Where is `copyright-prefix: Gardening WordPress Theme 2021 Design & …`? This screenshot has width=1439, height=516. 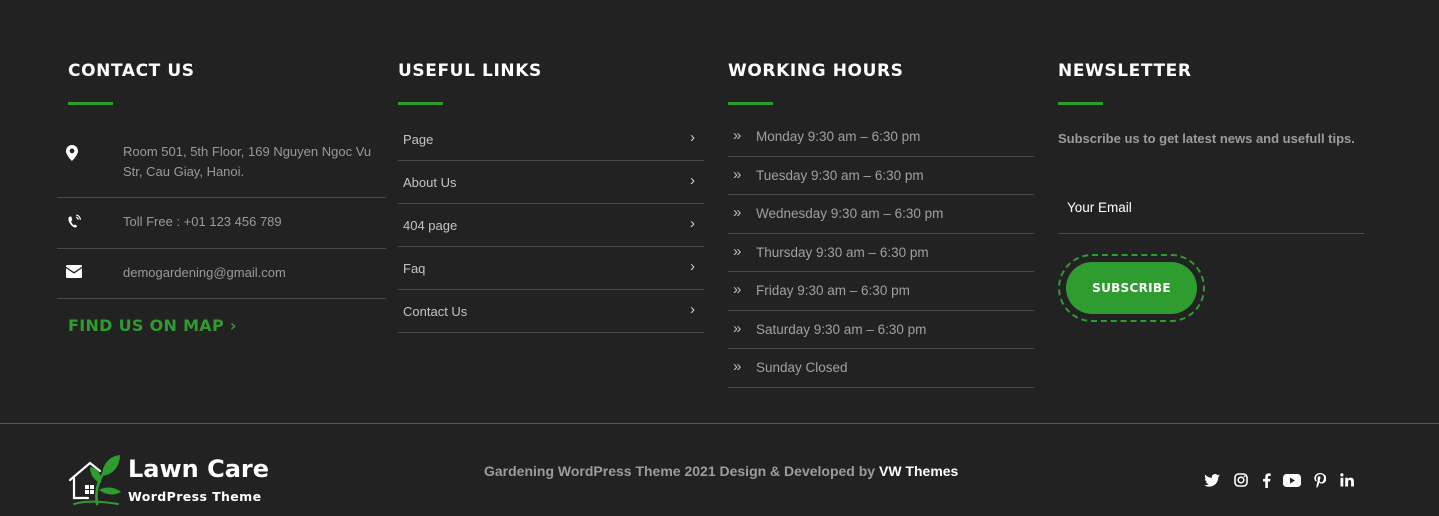
copyright-prefix: Gardening WordPress Theme 2021 Design & … is located at coordinates (681, 471).